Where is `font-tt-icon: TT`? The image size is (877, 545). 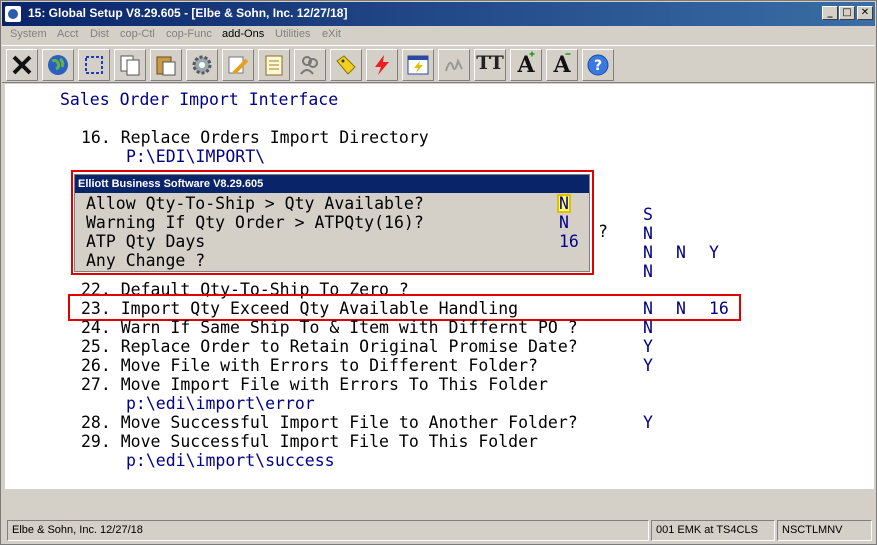
font-tt-icon: TT is located at coordinates (490, 65).